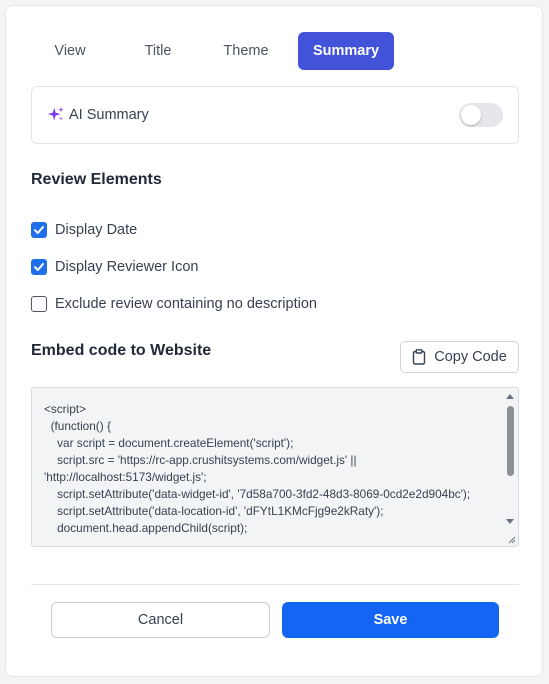 The height and width of the screenshot is (684, 549). What do you see at coordinates (160, 620) in the screenshot?
I see `cancel-button: Cancel` at bounding box center [160, 620].